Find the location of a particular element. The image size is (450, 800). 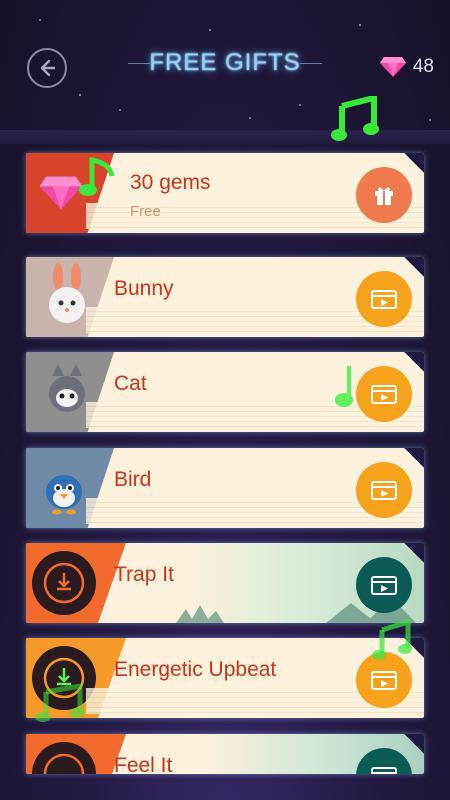

list-item-cat: Cat is located at coordinates (225, 392).